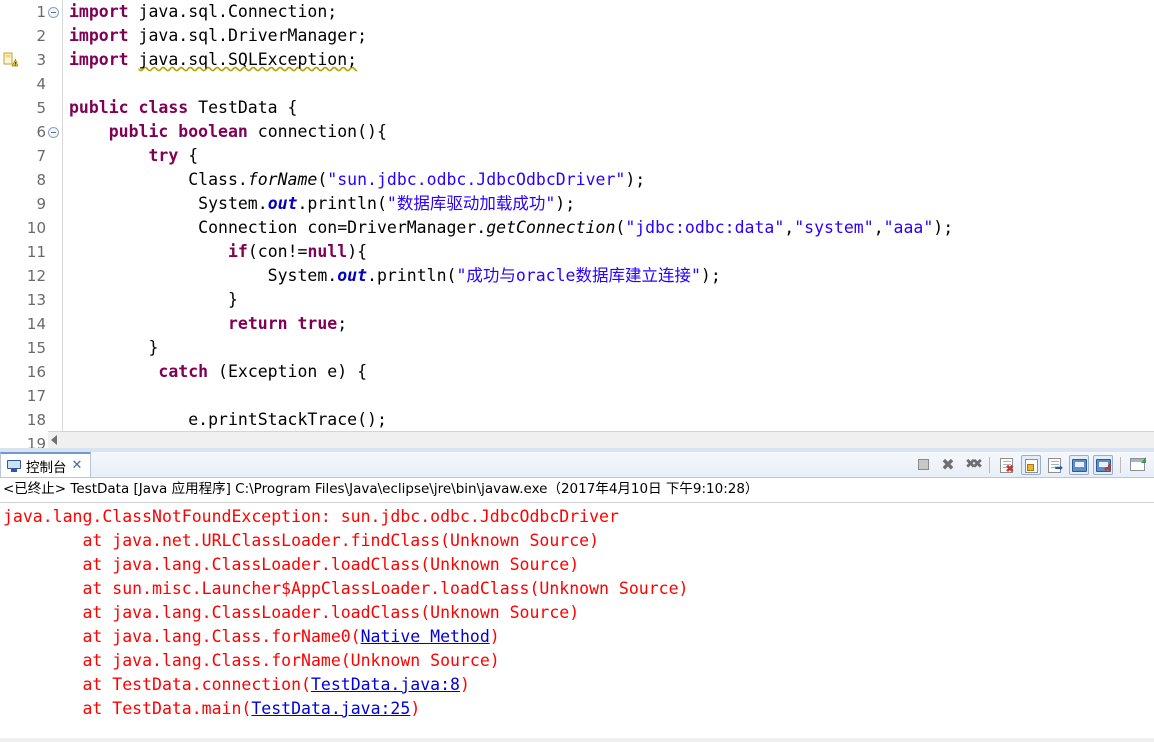  What do you see at coordinates (611, 36) in the screenshot?
I see `code-line: import java.sql.DriverManager;` at bounding box center [611, 36].